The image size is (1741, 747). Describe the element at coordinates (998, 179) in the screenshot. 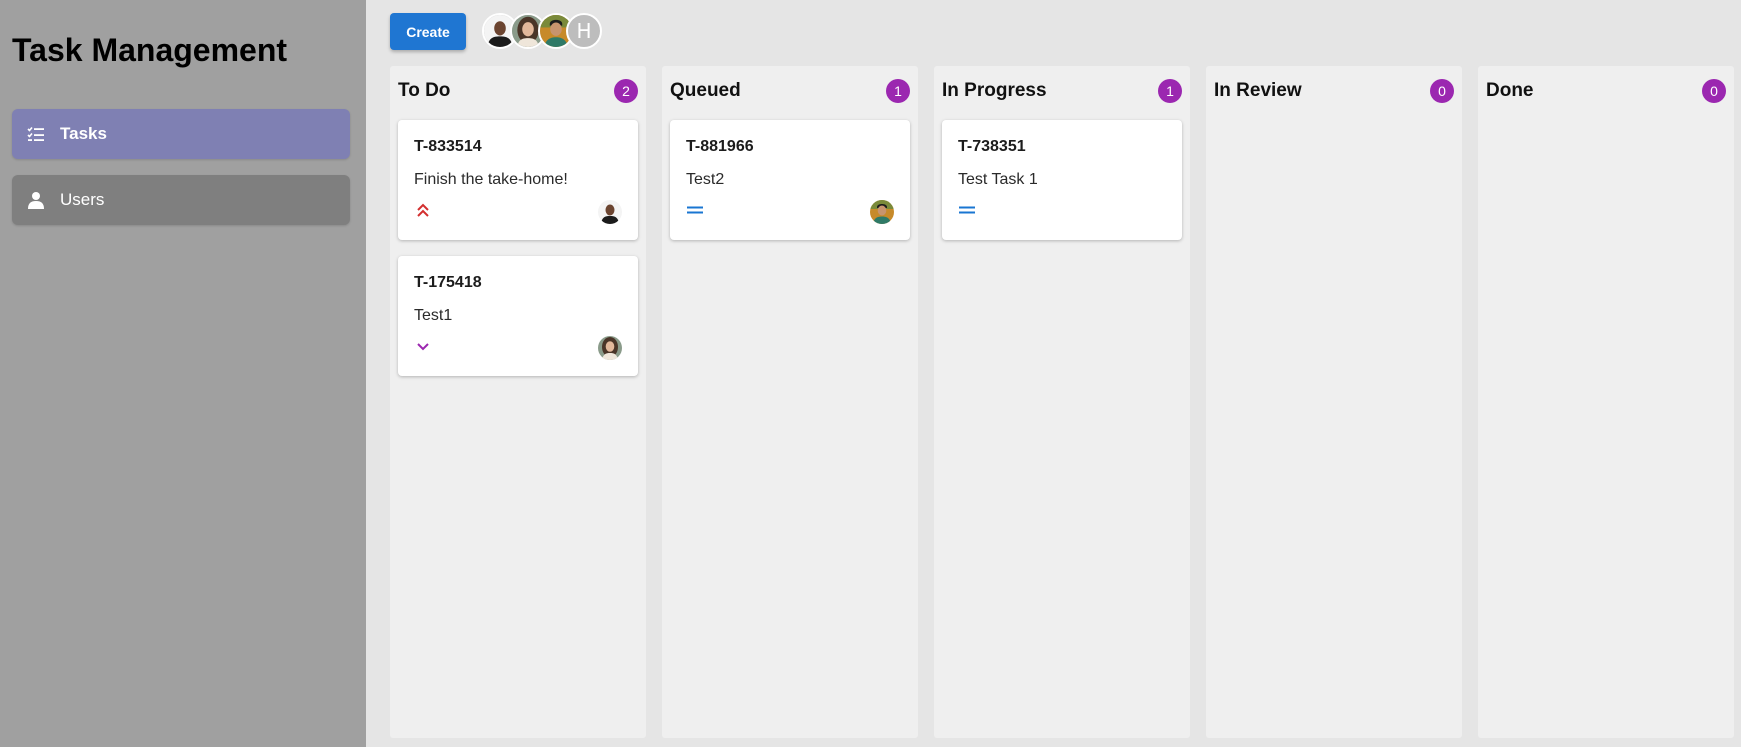

I see `task-title: Test Task 1` at that location.